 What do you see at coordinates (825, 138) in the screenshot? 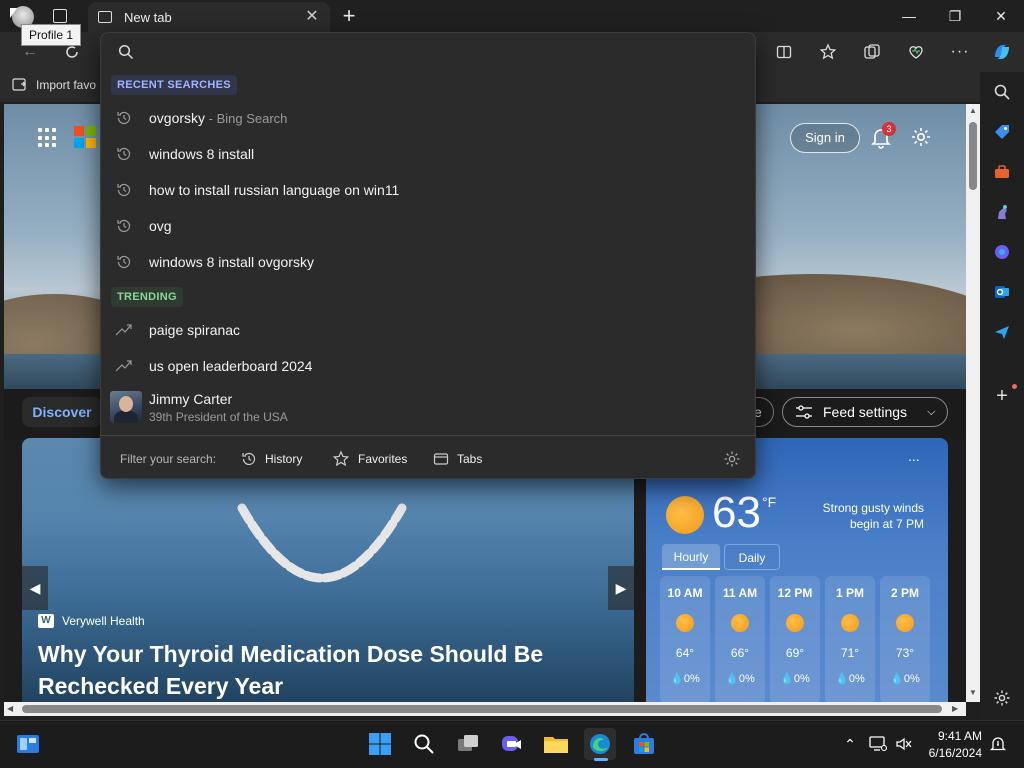
I see `sign-in-button: Sign in` at bounding box center [825, 138].